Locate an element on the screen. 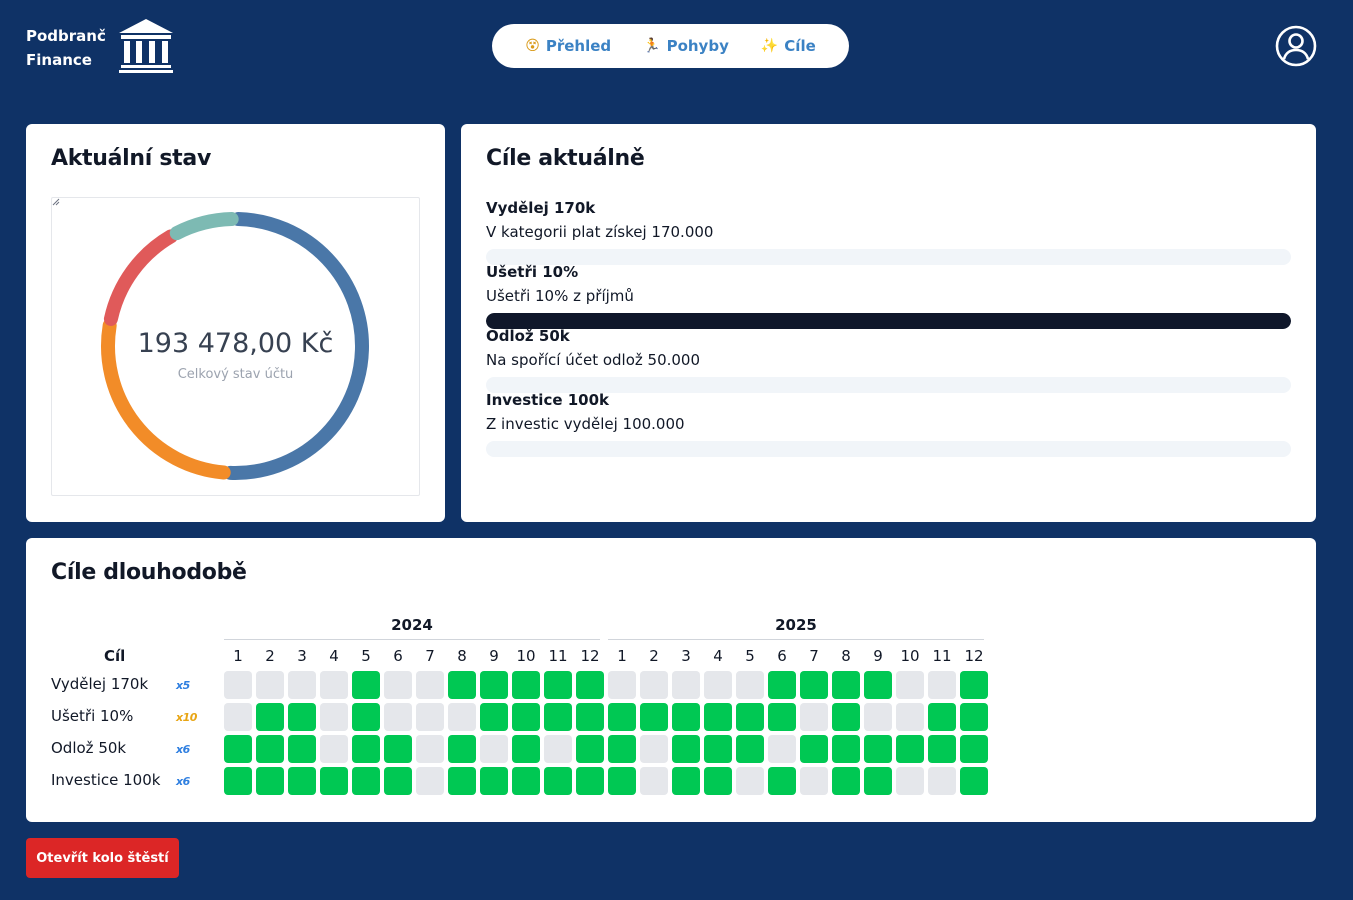 The height and width of the screenshot is (900, 1353). open-wheel-button: Otevřít kolo štěstí is located at coordinates (102, 858).